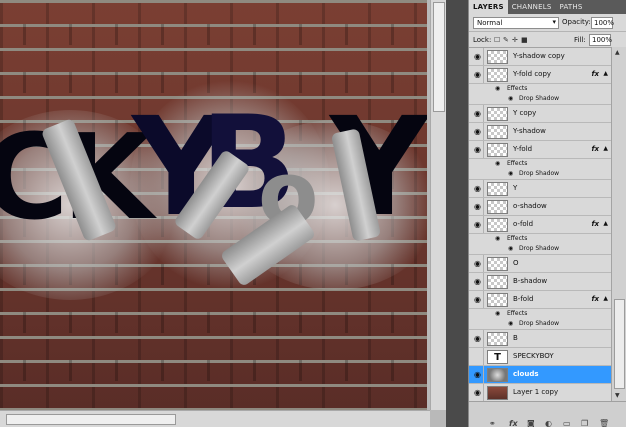  Describe the element at coordinates (523, 148) in the screenshot. I see `layer-name: Y-fold` at that location.